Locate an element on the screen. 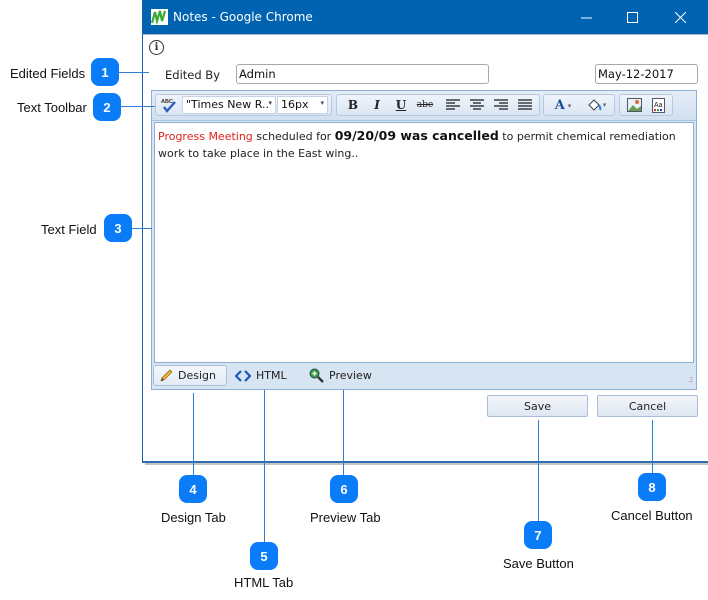 Image resolution: width=708 pixels, height=600 pixels. text-segment-red: Progress Meeting is located at coordinates (205, 136).